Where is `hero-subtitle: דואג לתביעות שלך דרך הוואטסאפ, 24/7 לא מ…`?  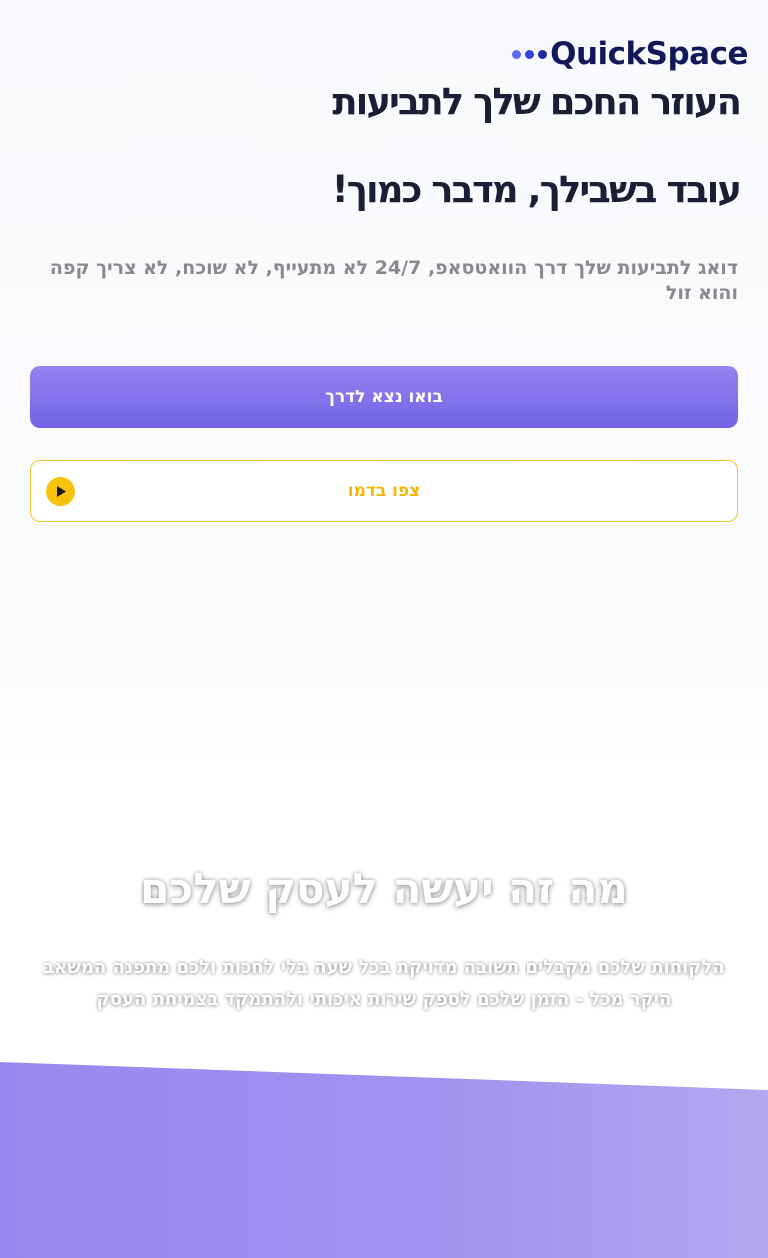
hero-subtitle: דואג לתביעות שלך דרך הוואטסאפ, 24/7 לא מ… is located at coordinates (393, 280).